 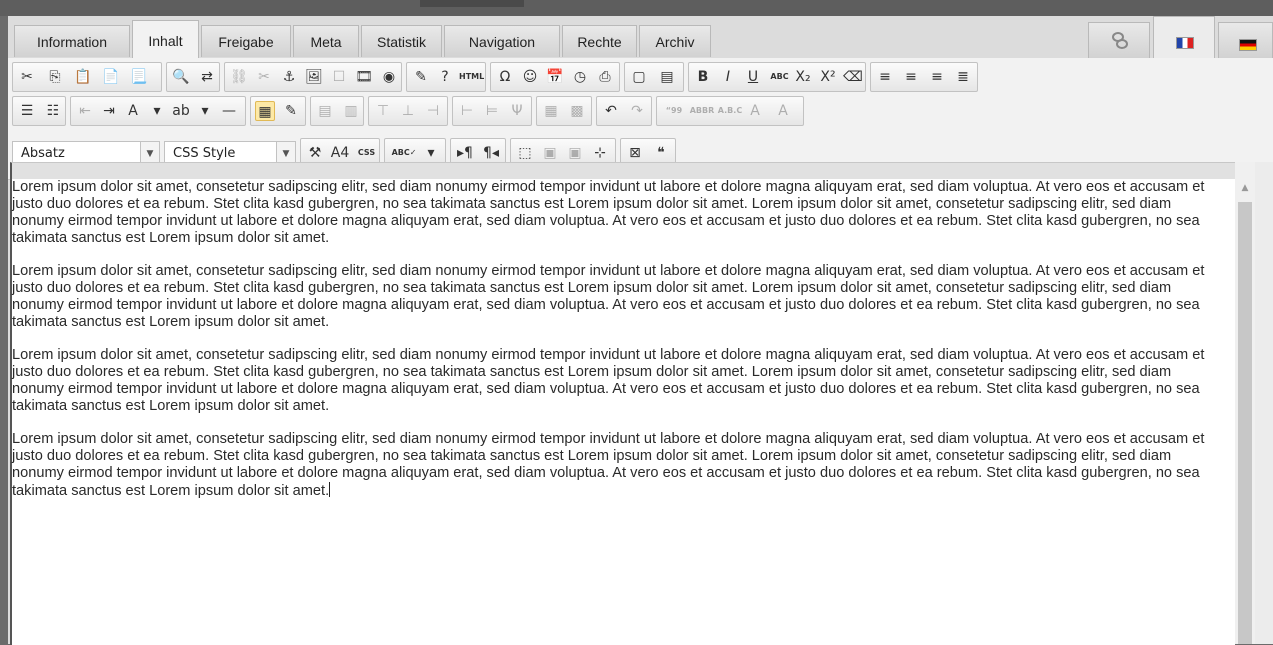 What do you see at coordinates (465, 153) in the screenshot?
I see `ltr-icon: ▸¶` at bounding box center [465, 153].